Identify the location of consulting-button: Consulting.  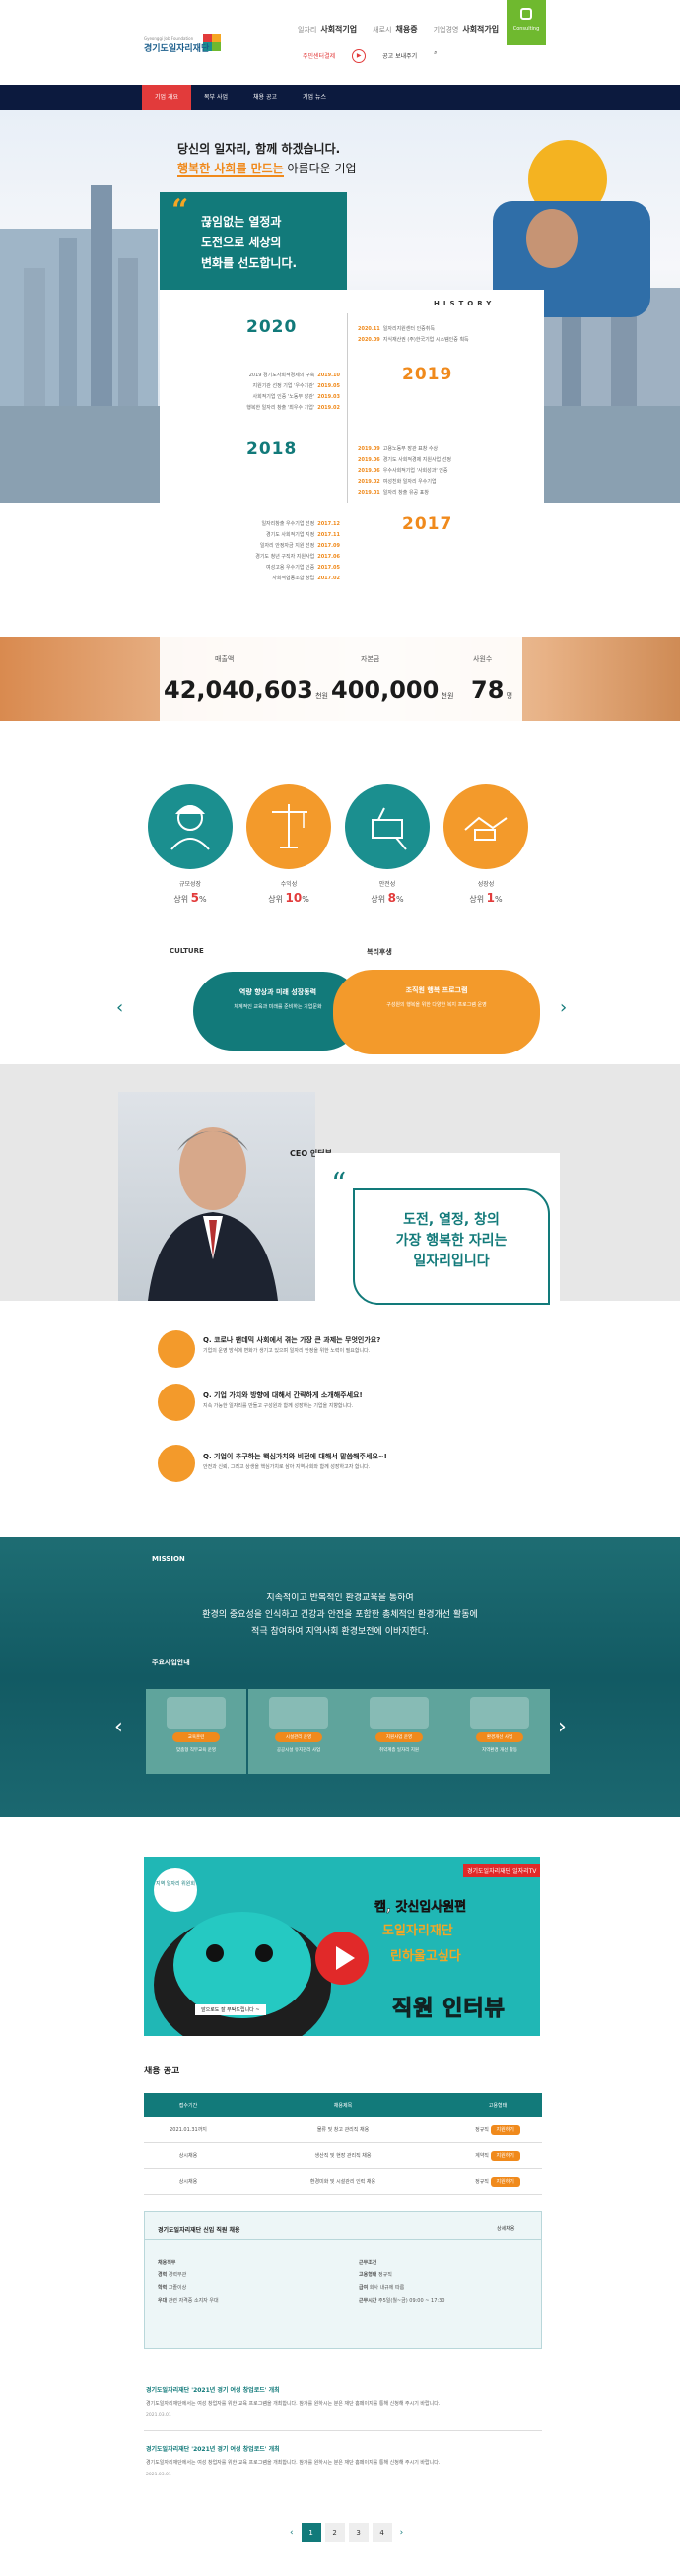
(526, 22).